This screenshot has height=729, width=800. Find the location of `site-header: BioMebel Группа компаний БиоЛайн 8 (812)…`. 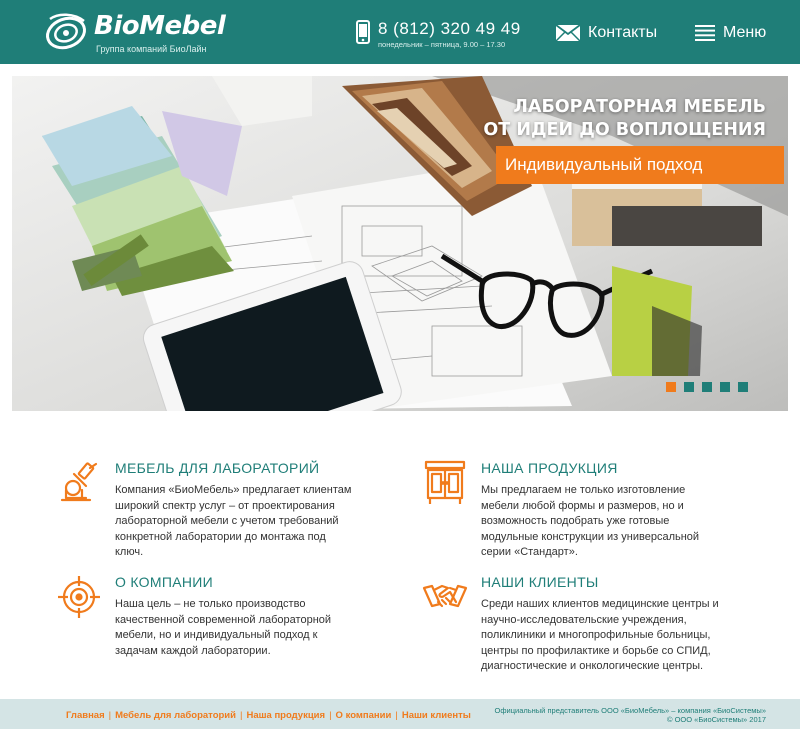

site-header: BioMebel Группа компаний БиоЛайн 8 (812)… is located at coordinates (400, 32).